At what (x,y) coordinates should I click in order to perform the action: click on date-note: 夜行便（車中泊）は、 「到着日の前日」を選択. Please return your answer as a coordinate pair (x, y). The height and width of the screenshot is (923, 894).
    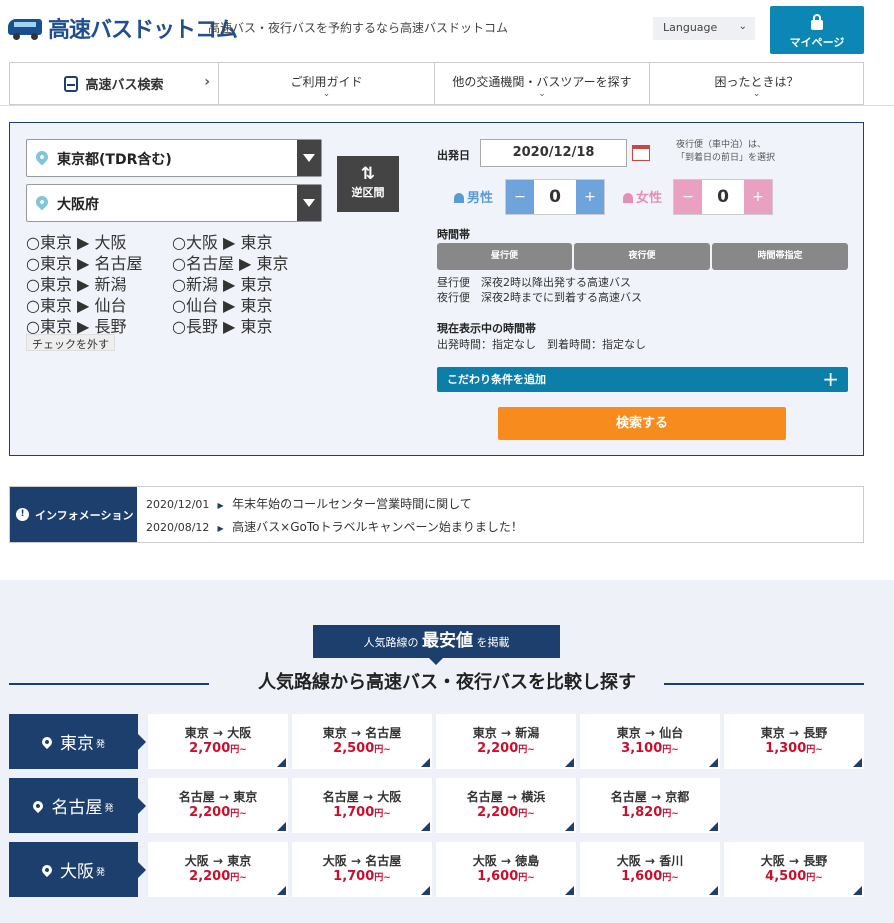
    Looking at the image, I should click on (726, 151).